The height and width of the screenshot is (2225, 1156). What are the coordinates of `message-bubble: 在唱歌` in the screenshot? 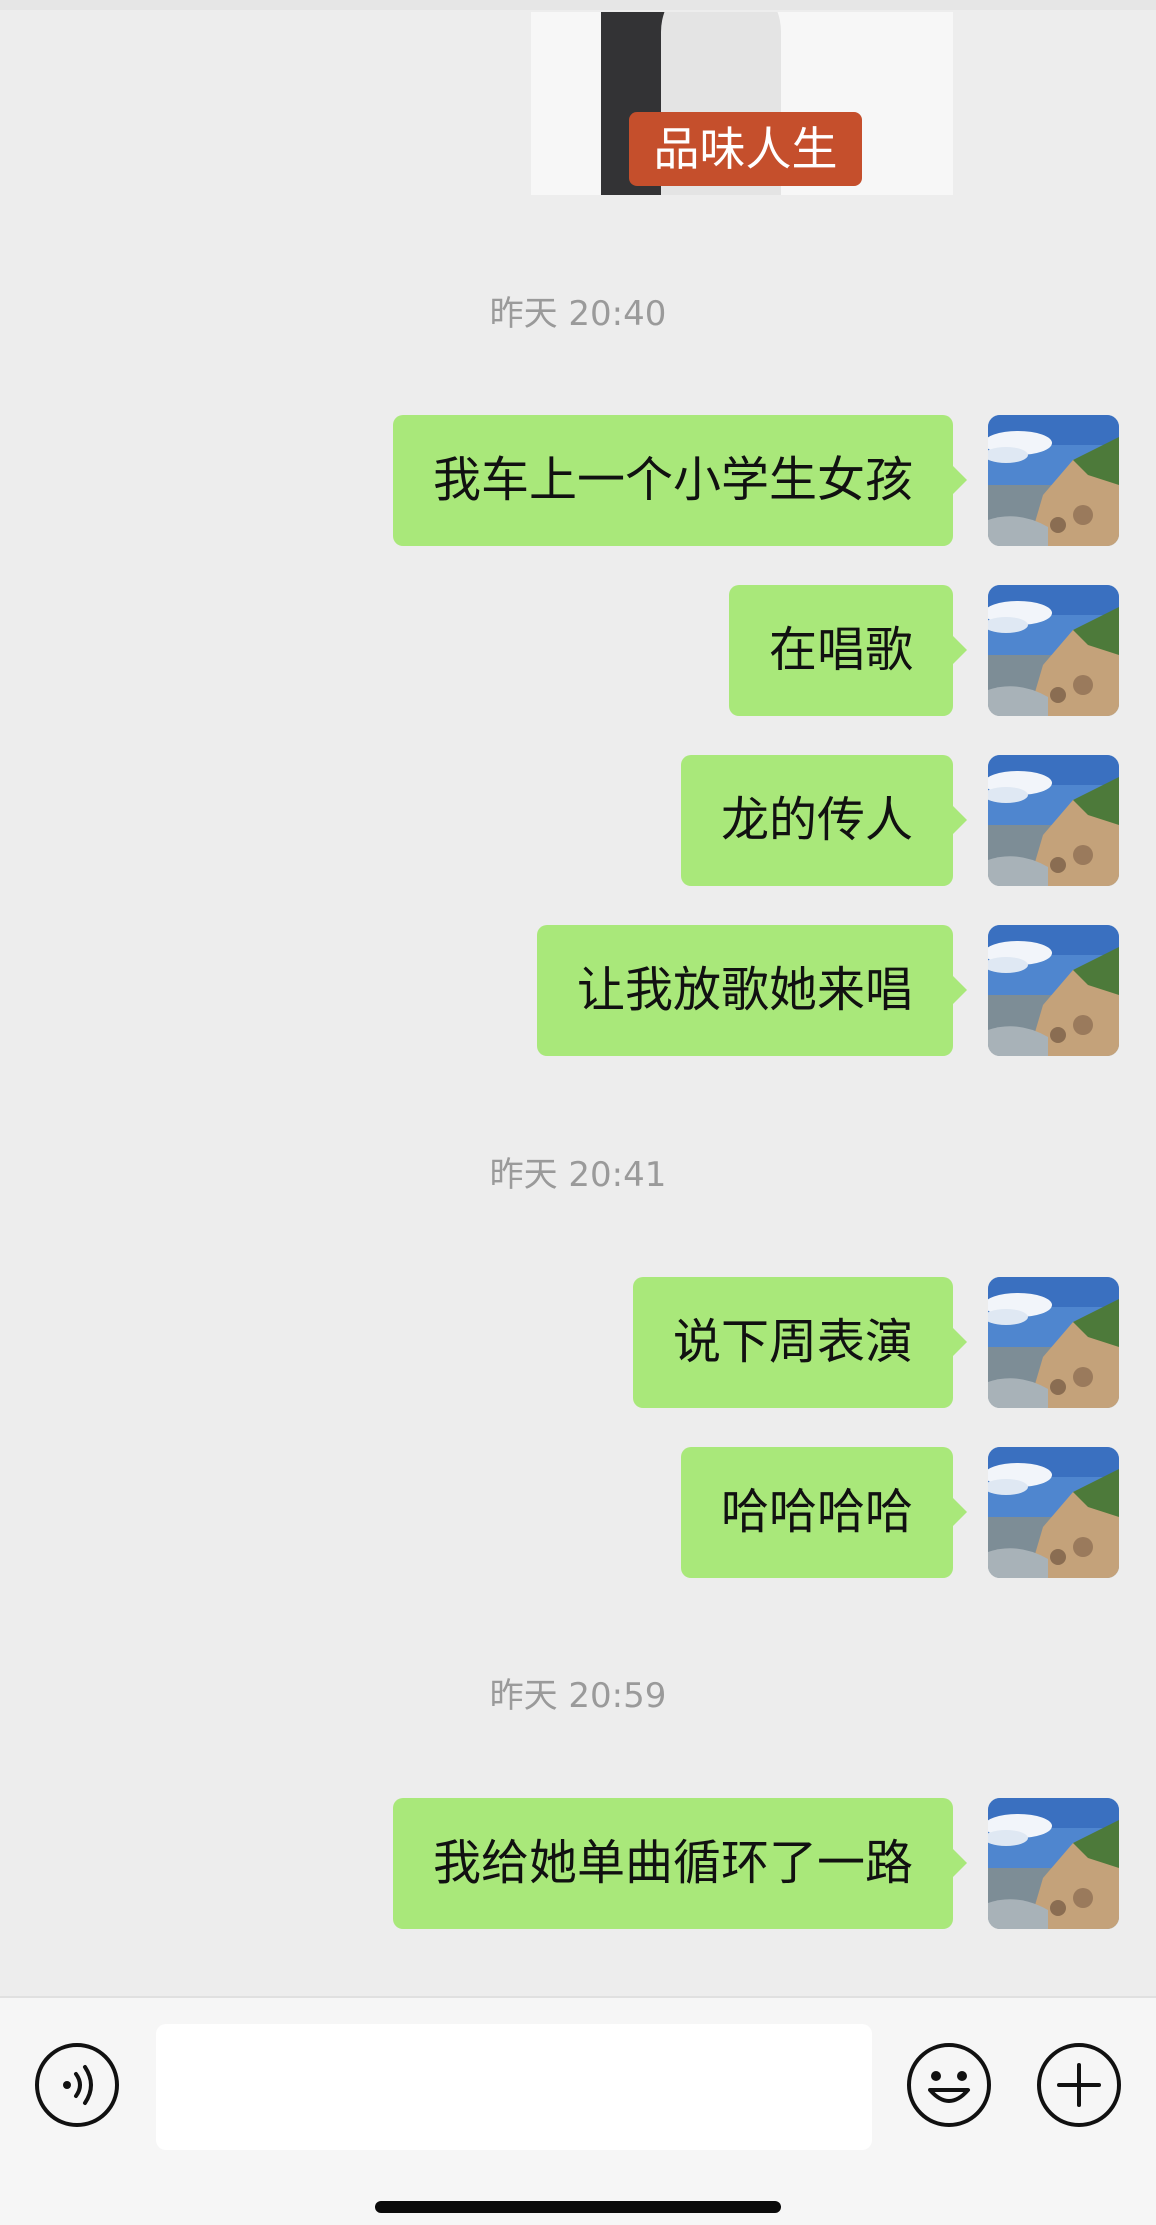 It's located at (848, 650).